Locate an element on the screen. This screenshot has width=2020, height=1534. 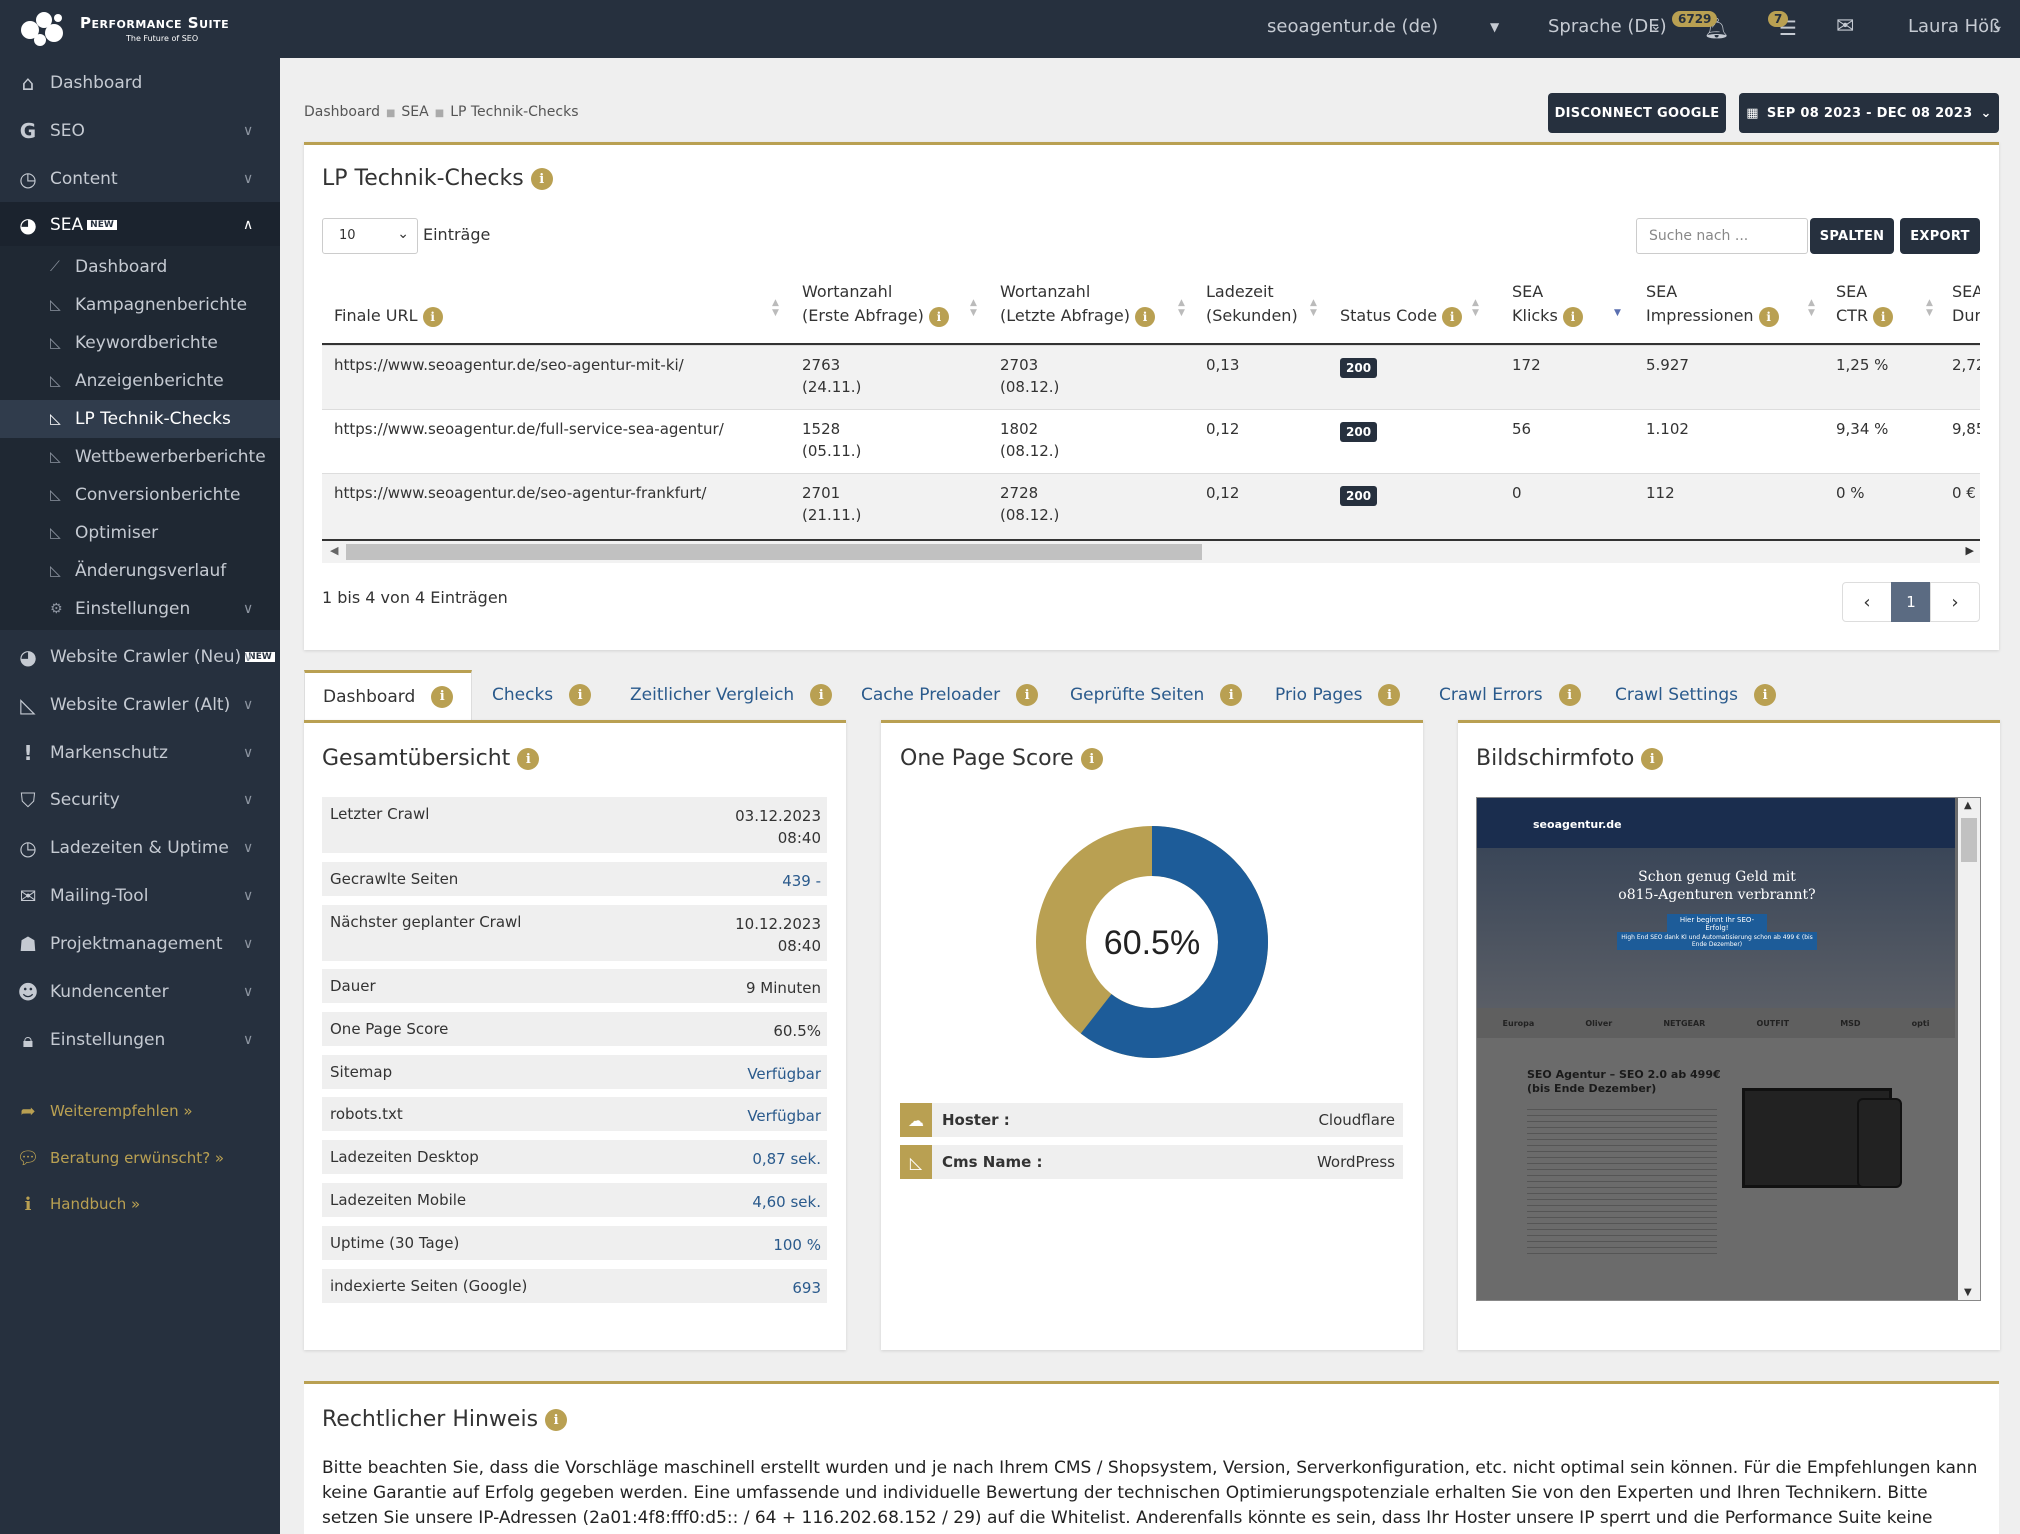
scroll-left-icon: ◀ is located at coordinates (334, 550).